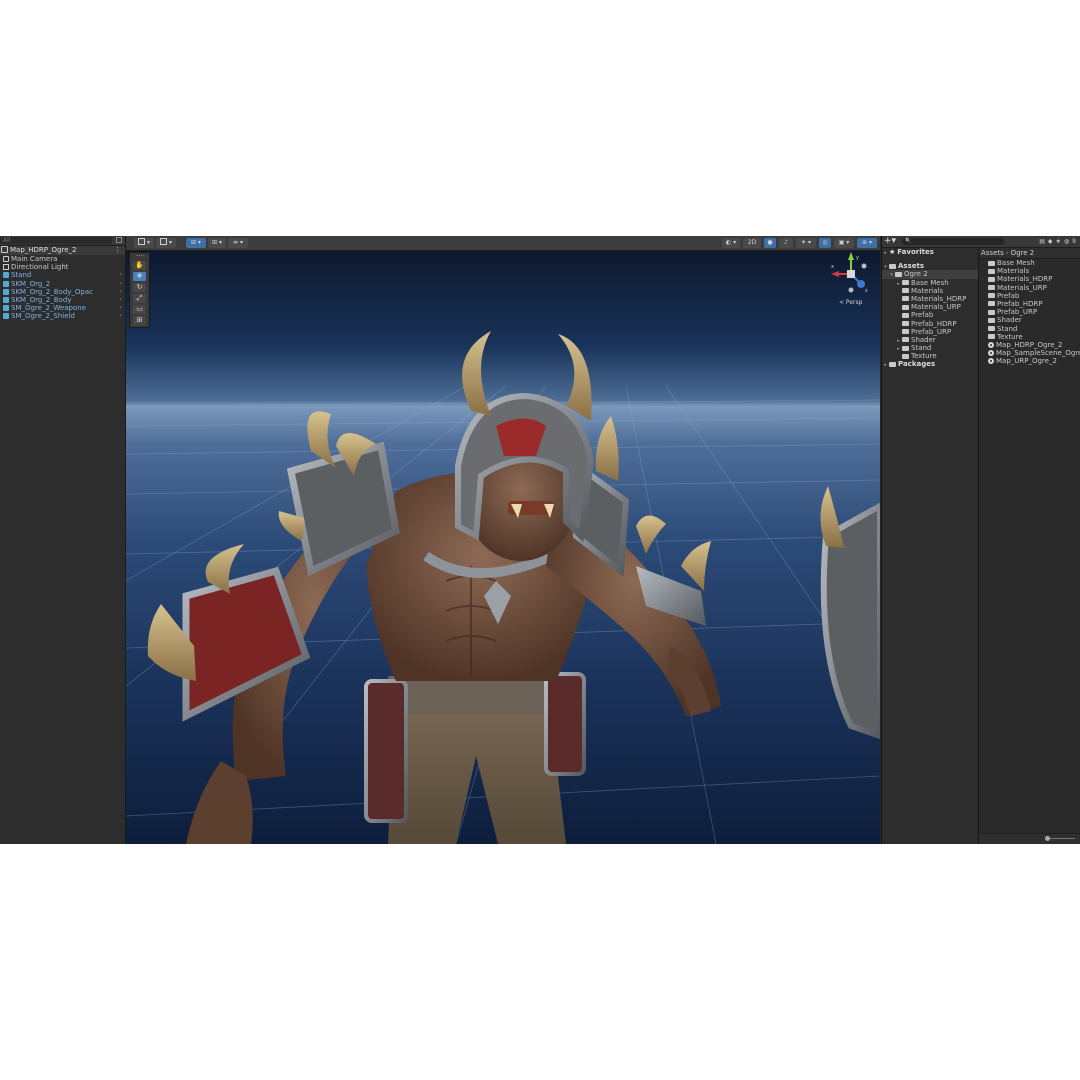 Image resolution: width=1080 pixels, height=1080 pixels. Describe the element at coordinates (731, 243) in the screenshot. I see `lighting-dropdown: ◐ ▾` at that location.